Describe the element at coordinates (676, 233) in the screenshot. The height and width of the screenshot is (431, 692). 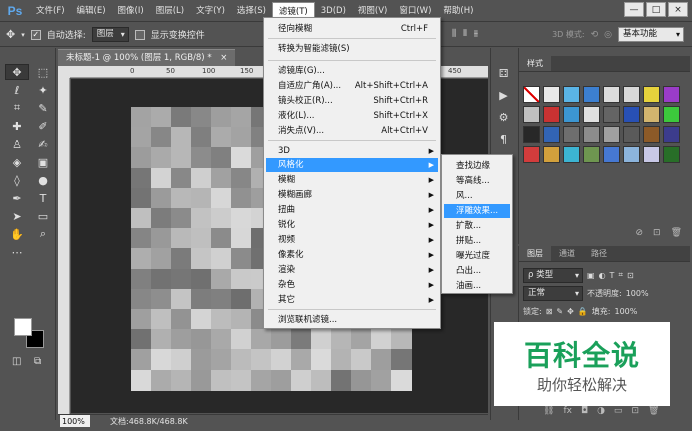
I see `delete-style-icon: 🗑` at that location.